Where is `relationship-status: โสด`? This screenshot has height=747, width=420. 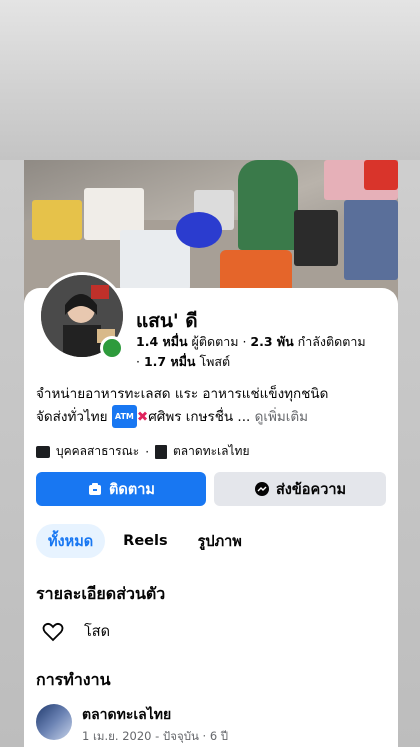
relationship-status: โสด is located at coordinates (97, 632).